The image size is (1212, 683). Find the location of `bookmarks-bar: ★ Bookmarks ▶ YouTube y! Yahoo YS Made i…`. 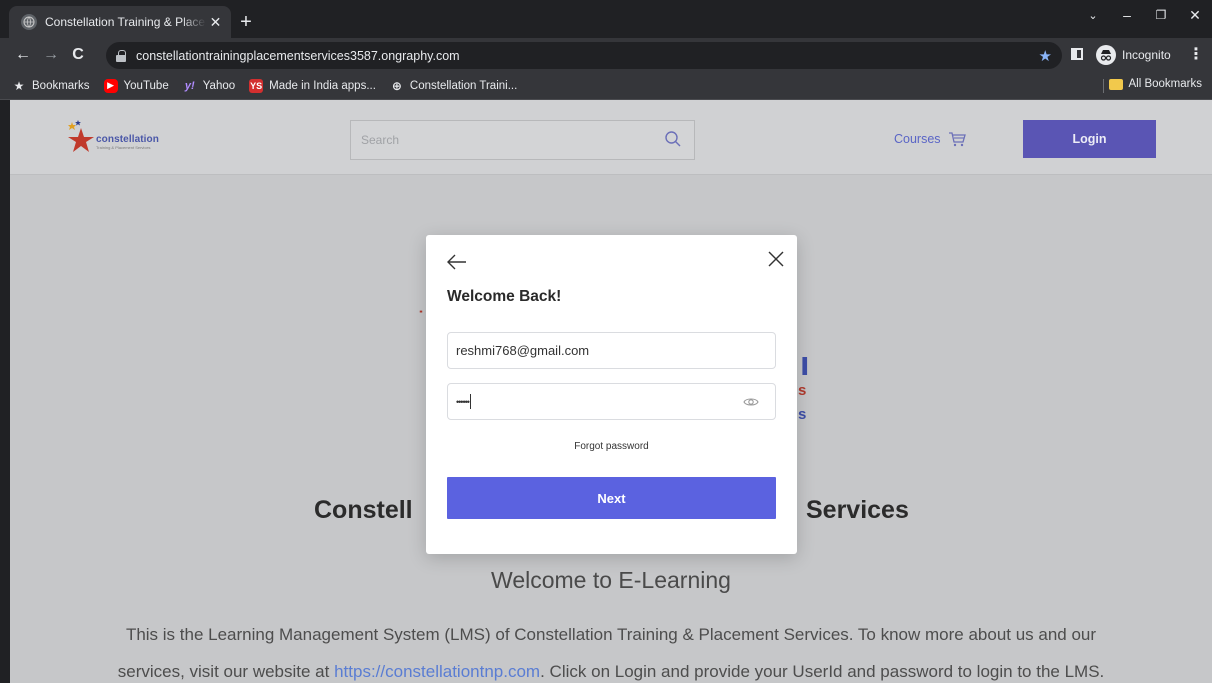

bookmarks-bar: ★ Bookmarks ▶ YouTube y! Yahoo YS Made i… is located at coordinates (606, 86).